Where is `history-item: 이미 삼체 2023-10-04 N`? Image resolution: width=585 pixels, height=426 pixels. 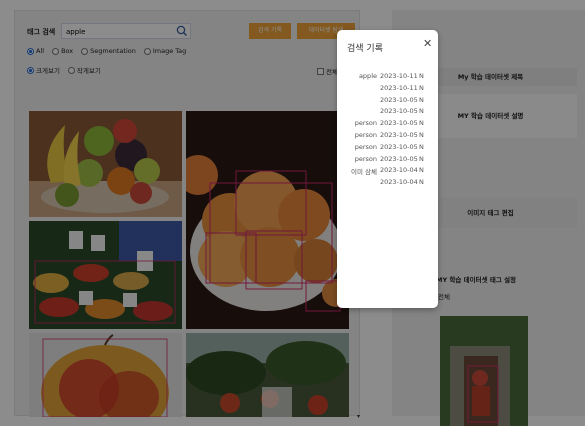
history-item: 이미 삼체 2023-10-04 N is located at coordinates (387, 172).